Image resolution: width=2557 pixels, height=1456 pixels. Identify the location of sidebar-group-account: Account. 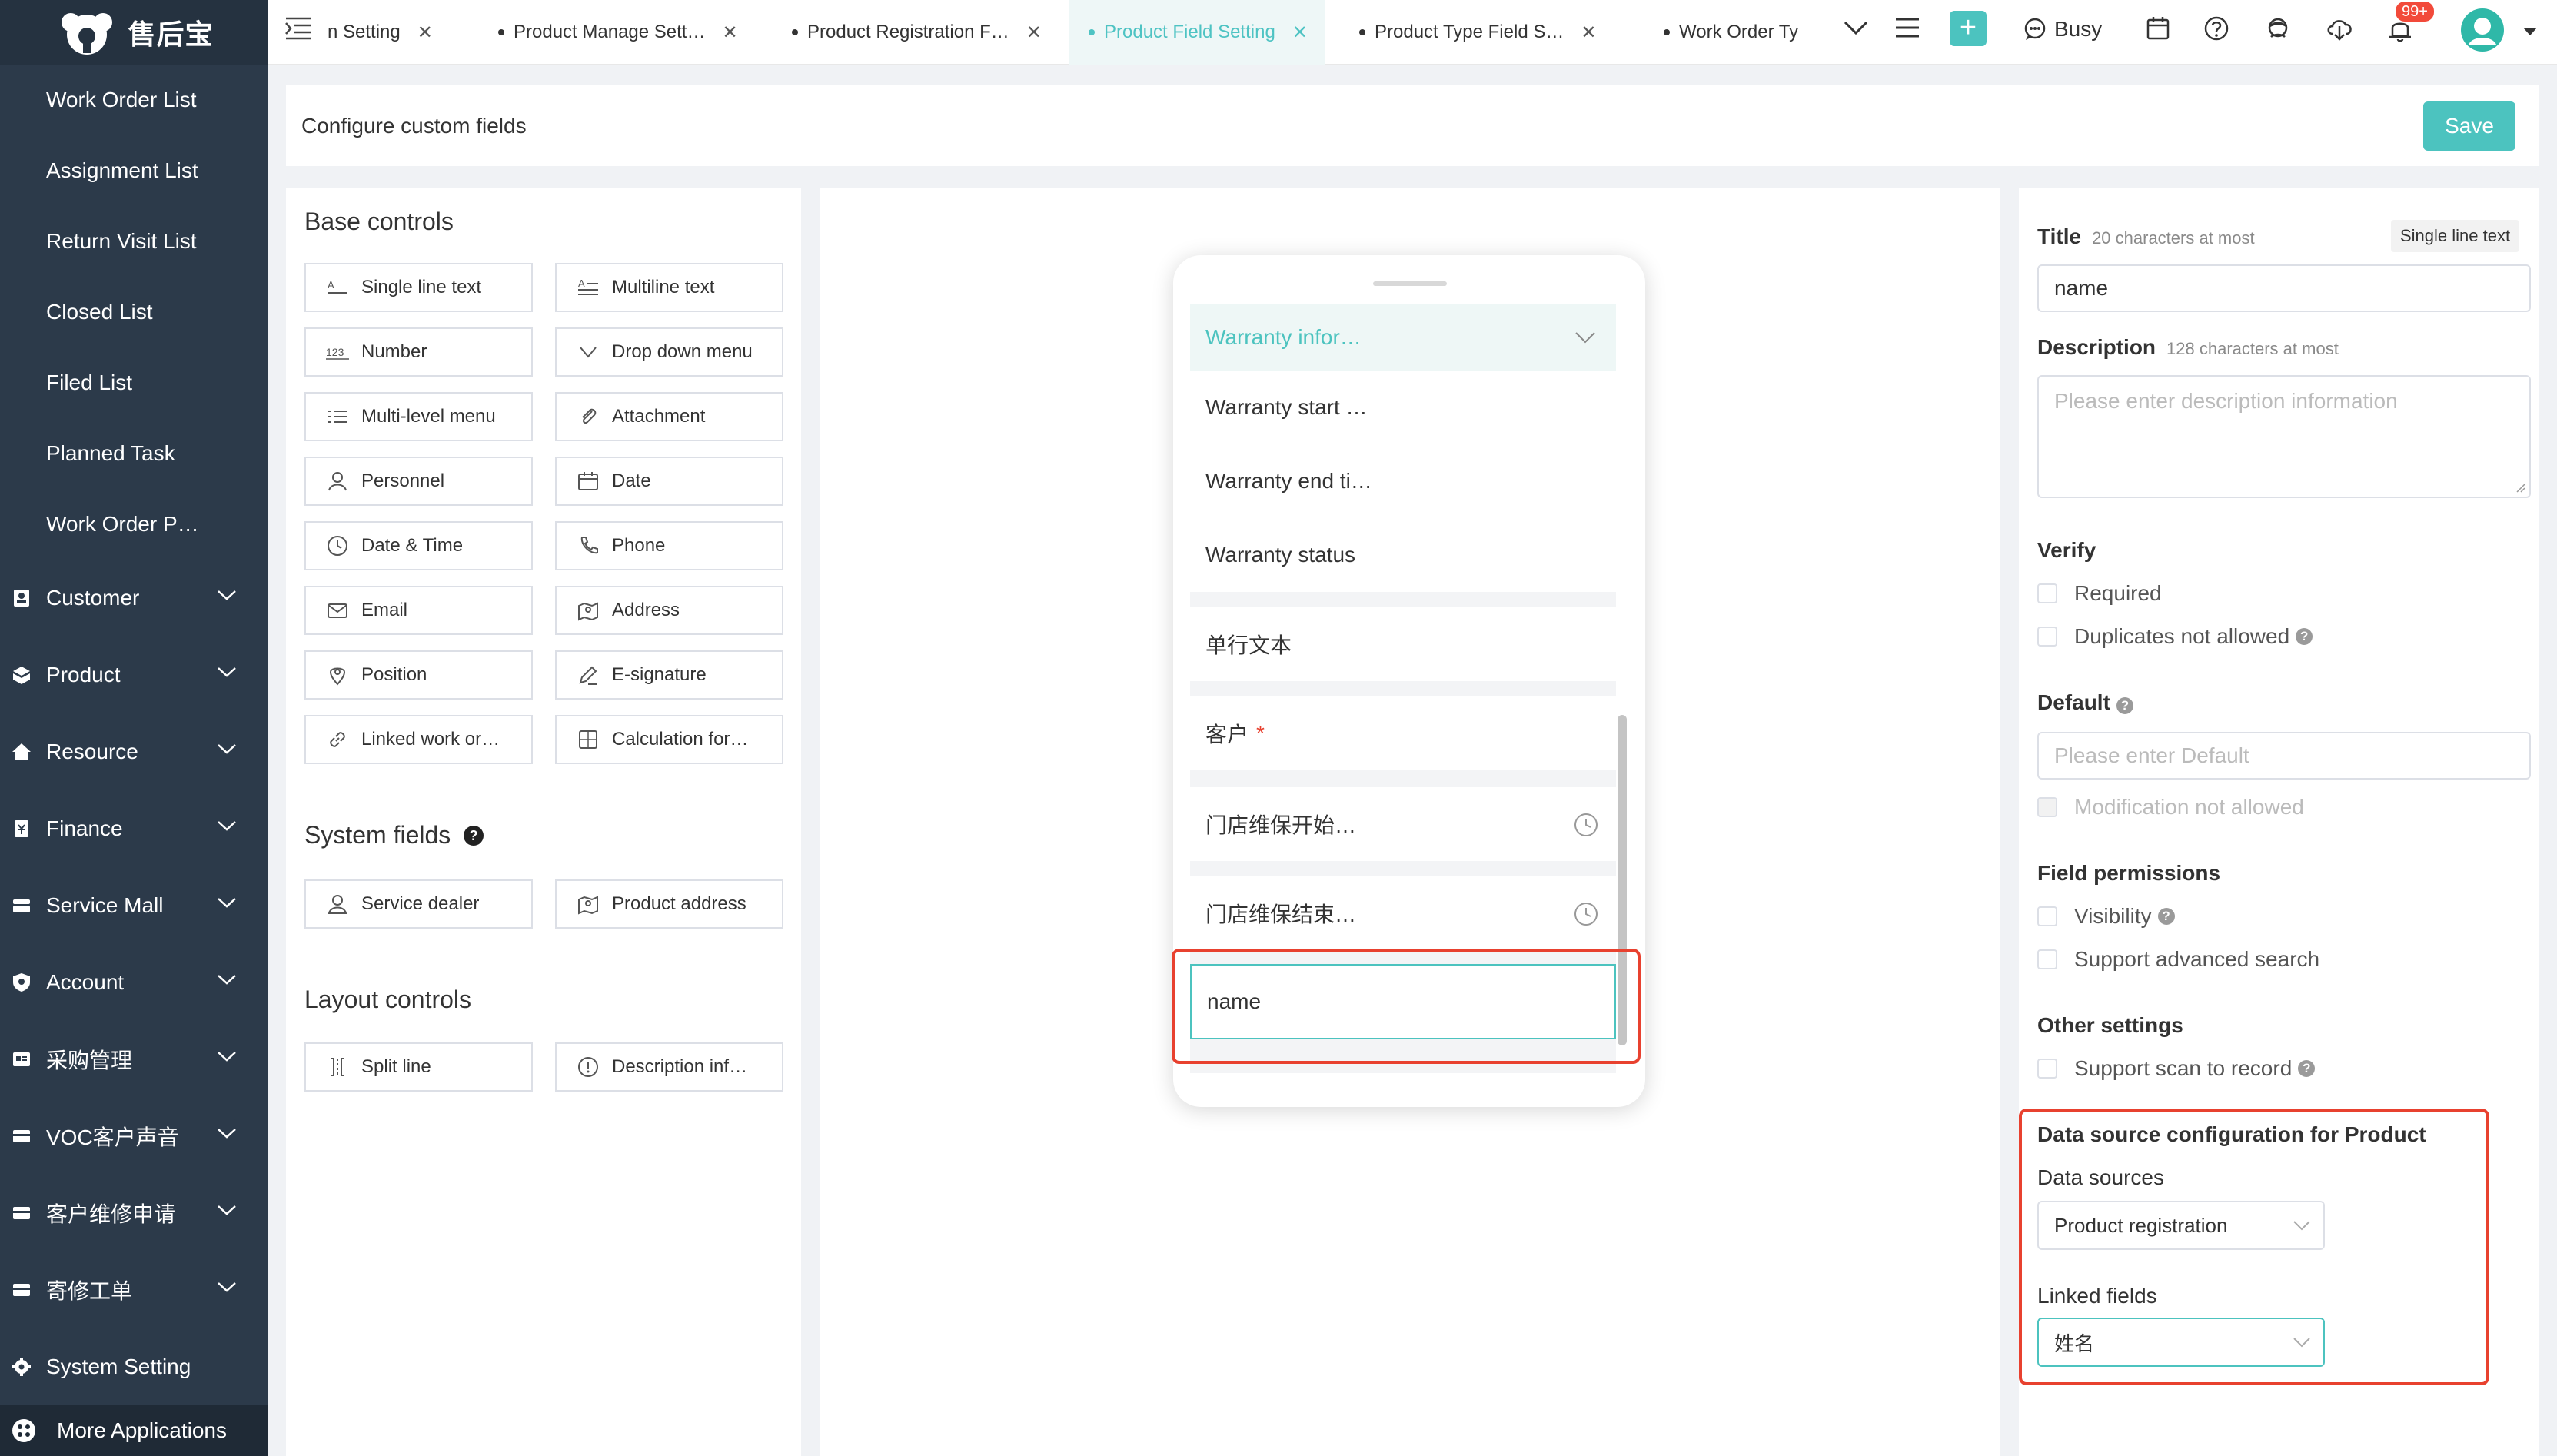
(134, 982).